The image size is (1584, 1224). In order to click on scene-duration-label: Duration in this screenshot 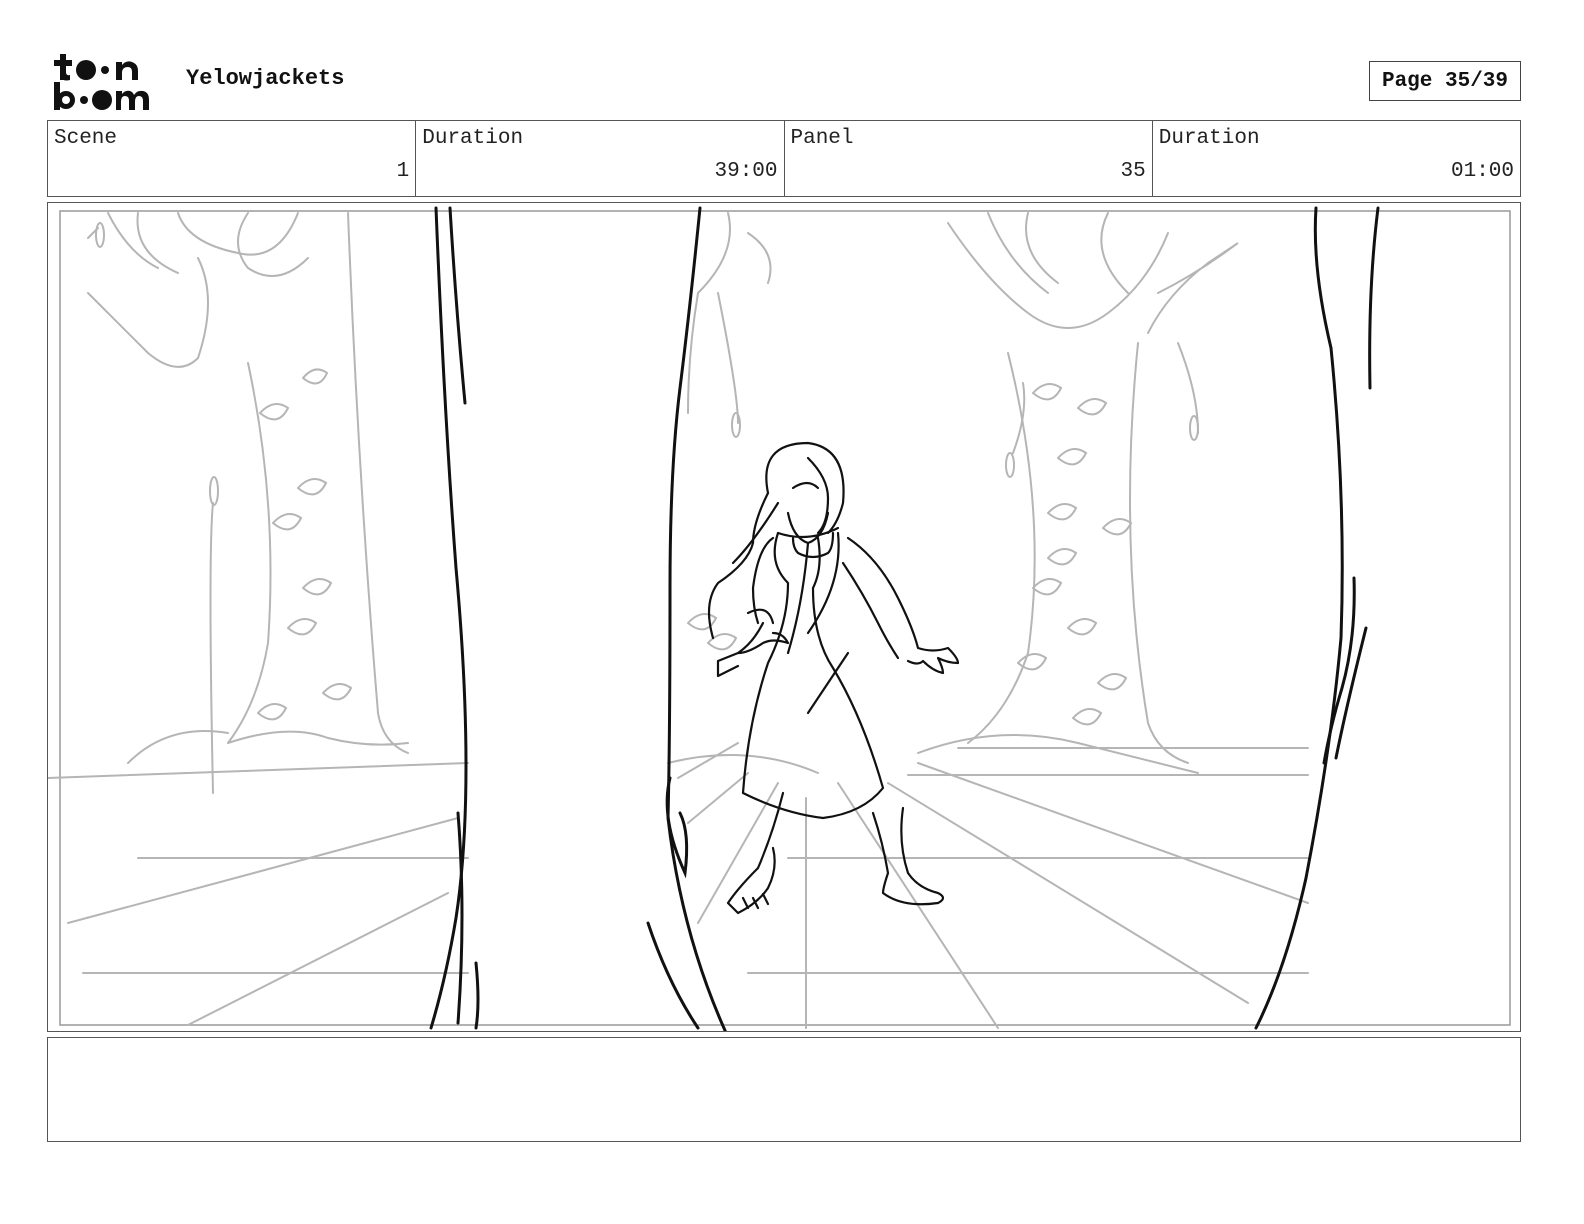, I will do `click(473, 138)`.